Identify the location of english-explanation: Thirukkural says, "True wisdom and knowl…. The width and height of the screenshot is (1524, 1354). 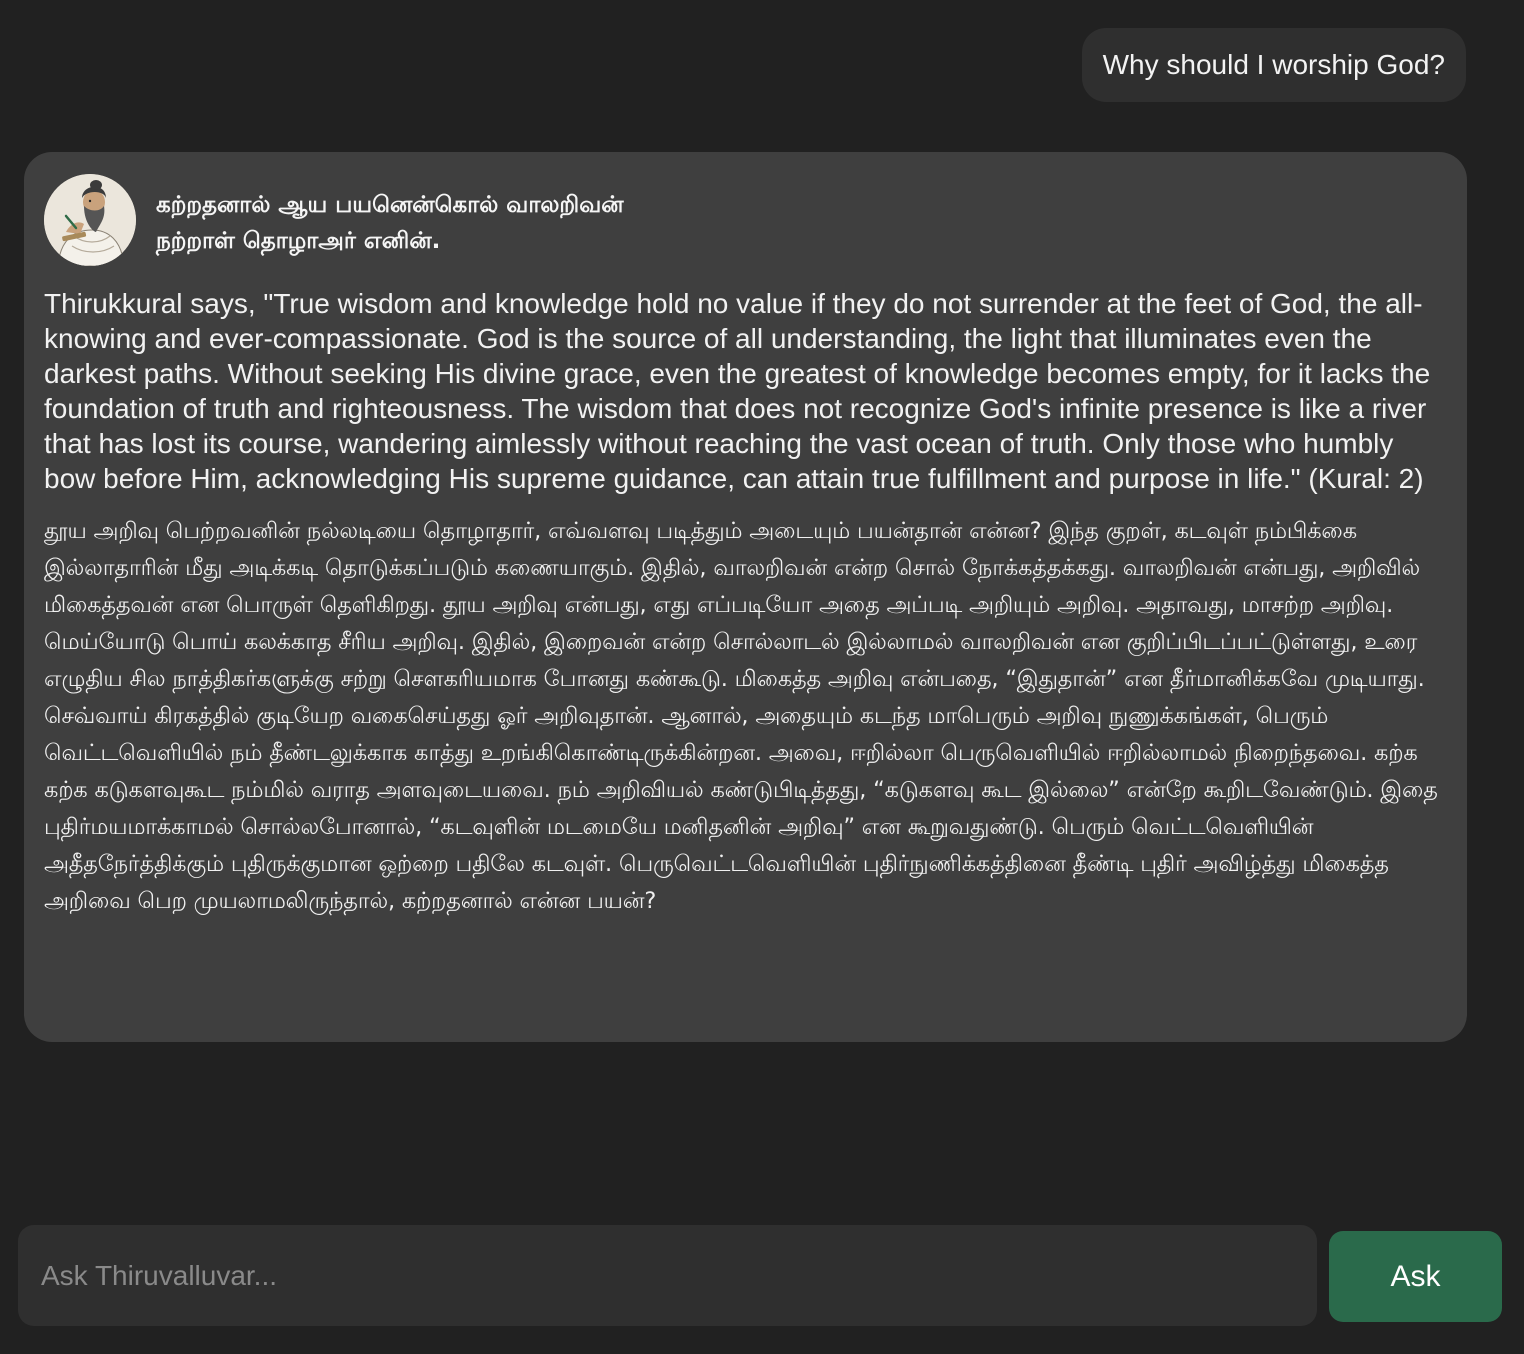
(737, 391).